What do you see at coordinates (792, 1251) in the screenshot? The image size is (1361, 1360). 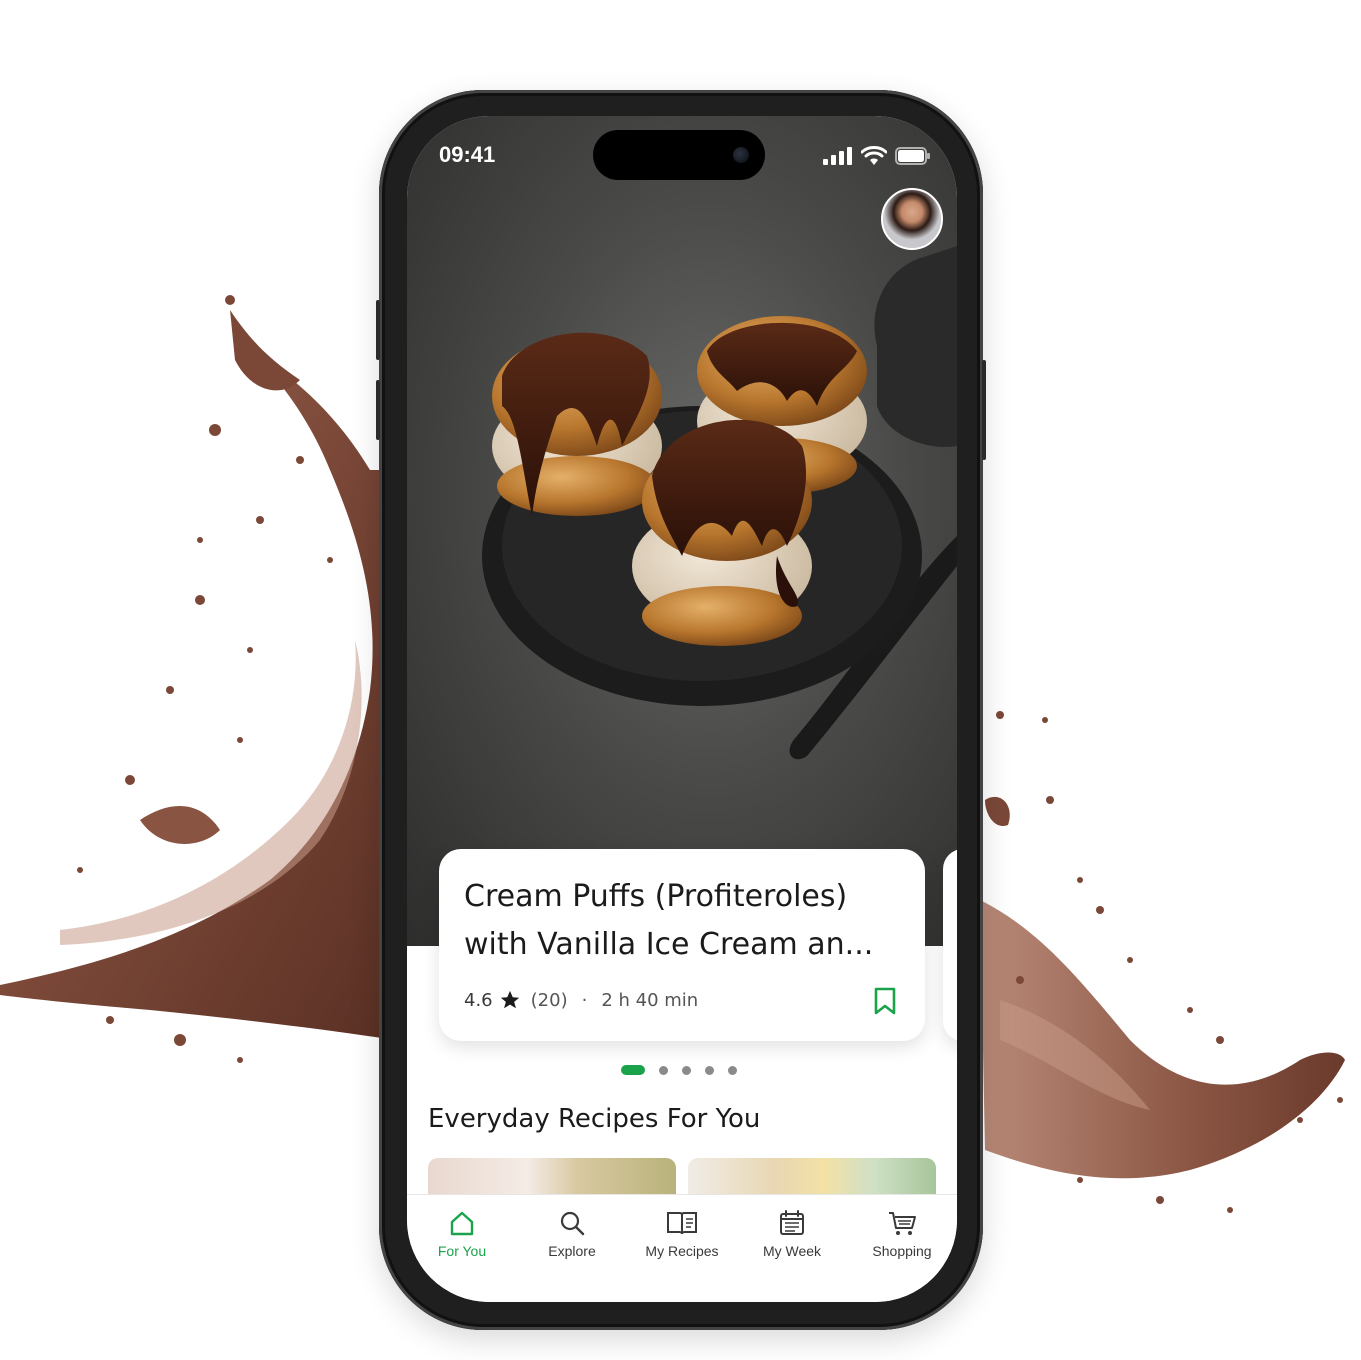 I see `tab-label: My Week` at bounding box center [792, 1251].